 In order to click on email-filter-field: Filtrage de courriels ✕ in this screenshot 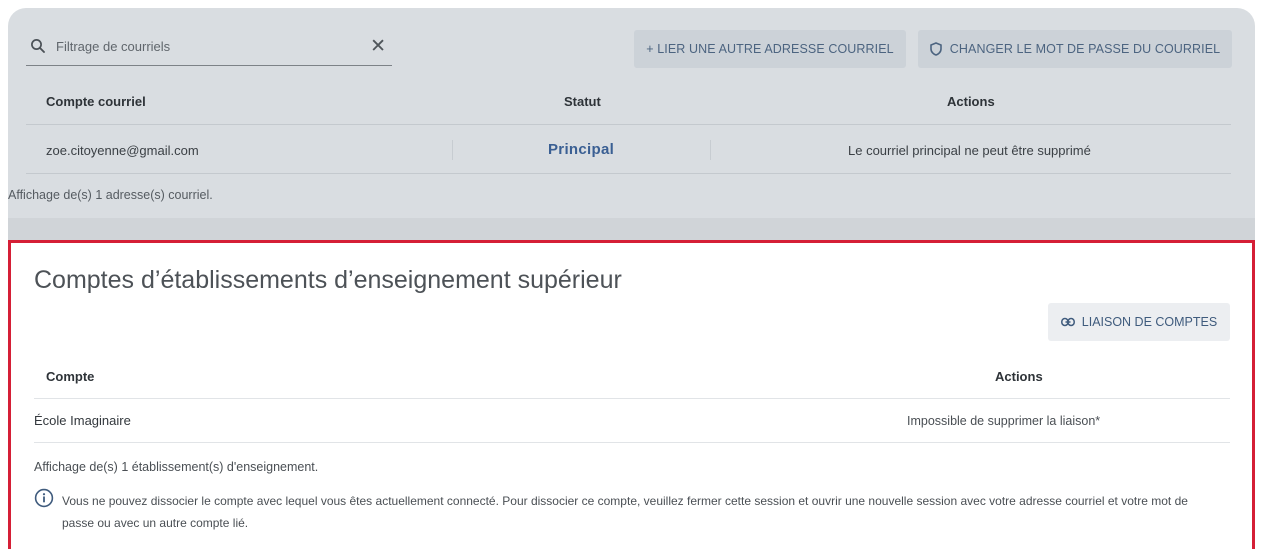, I will do `click(209, 48)`.